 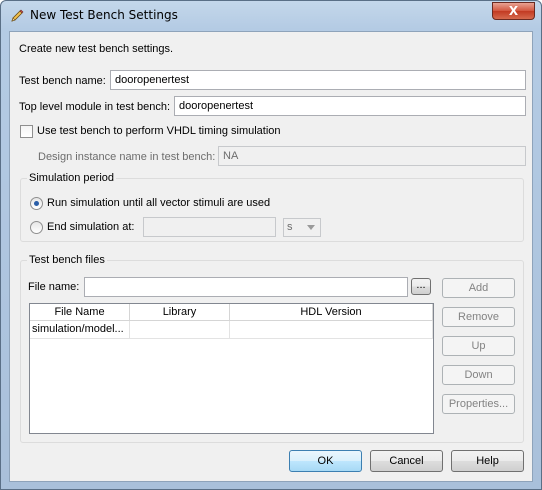 I want to click on ok-button: OK, so click(x=325, y=461).